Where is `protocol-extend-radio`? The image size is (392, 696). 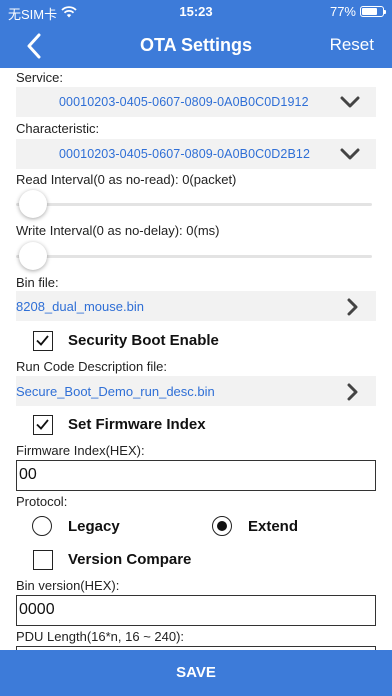
protocol-extend-radio is located at coordinates (222, 526).